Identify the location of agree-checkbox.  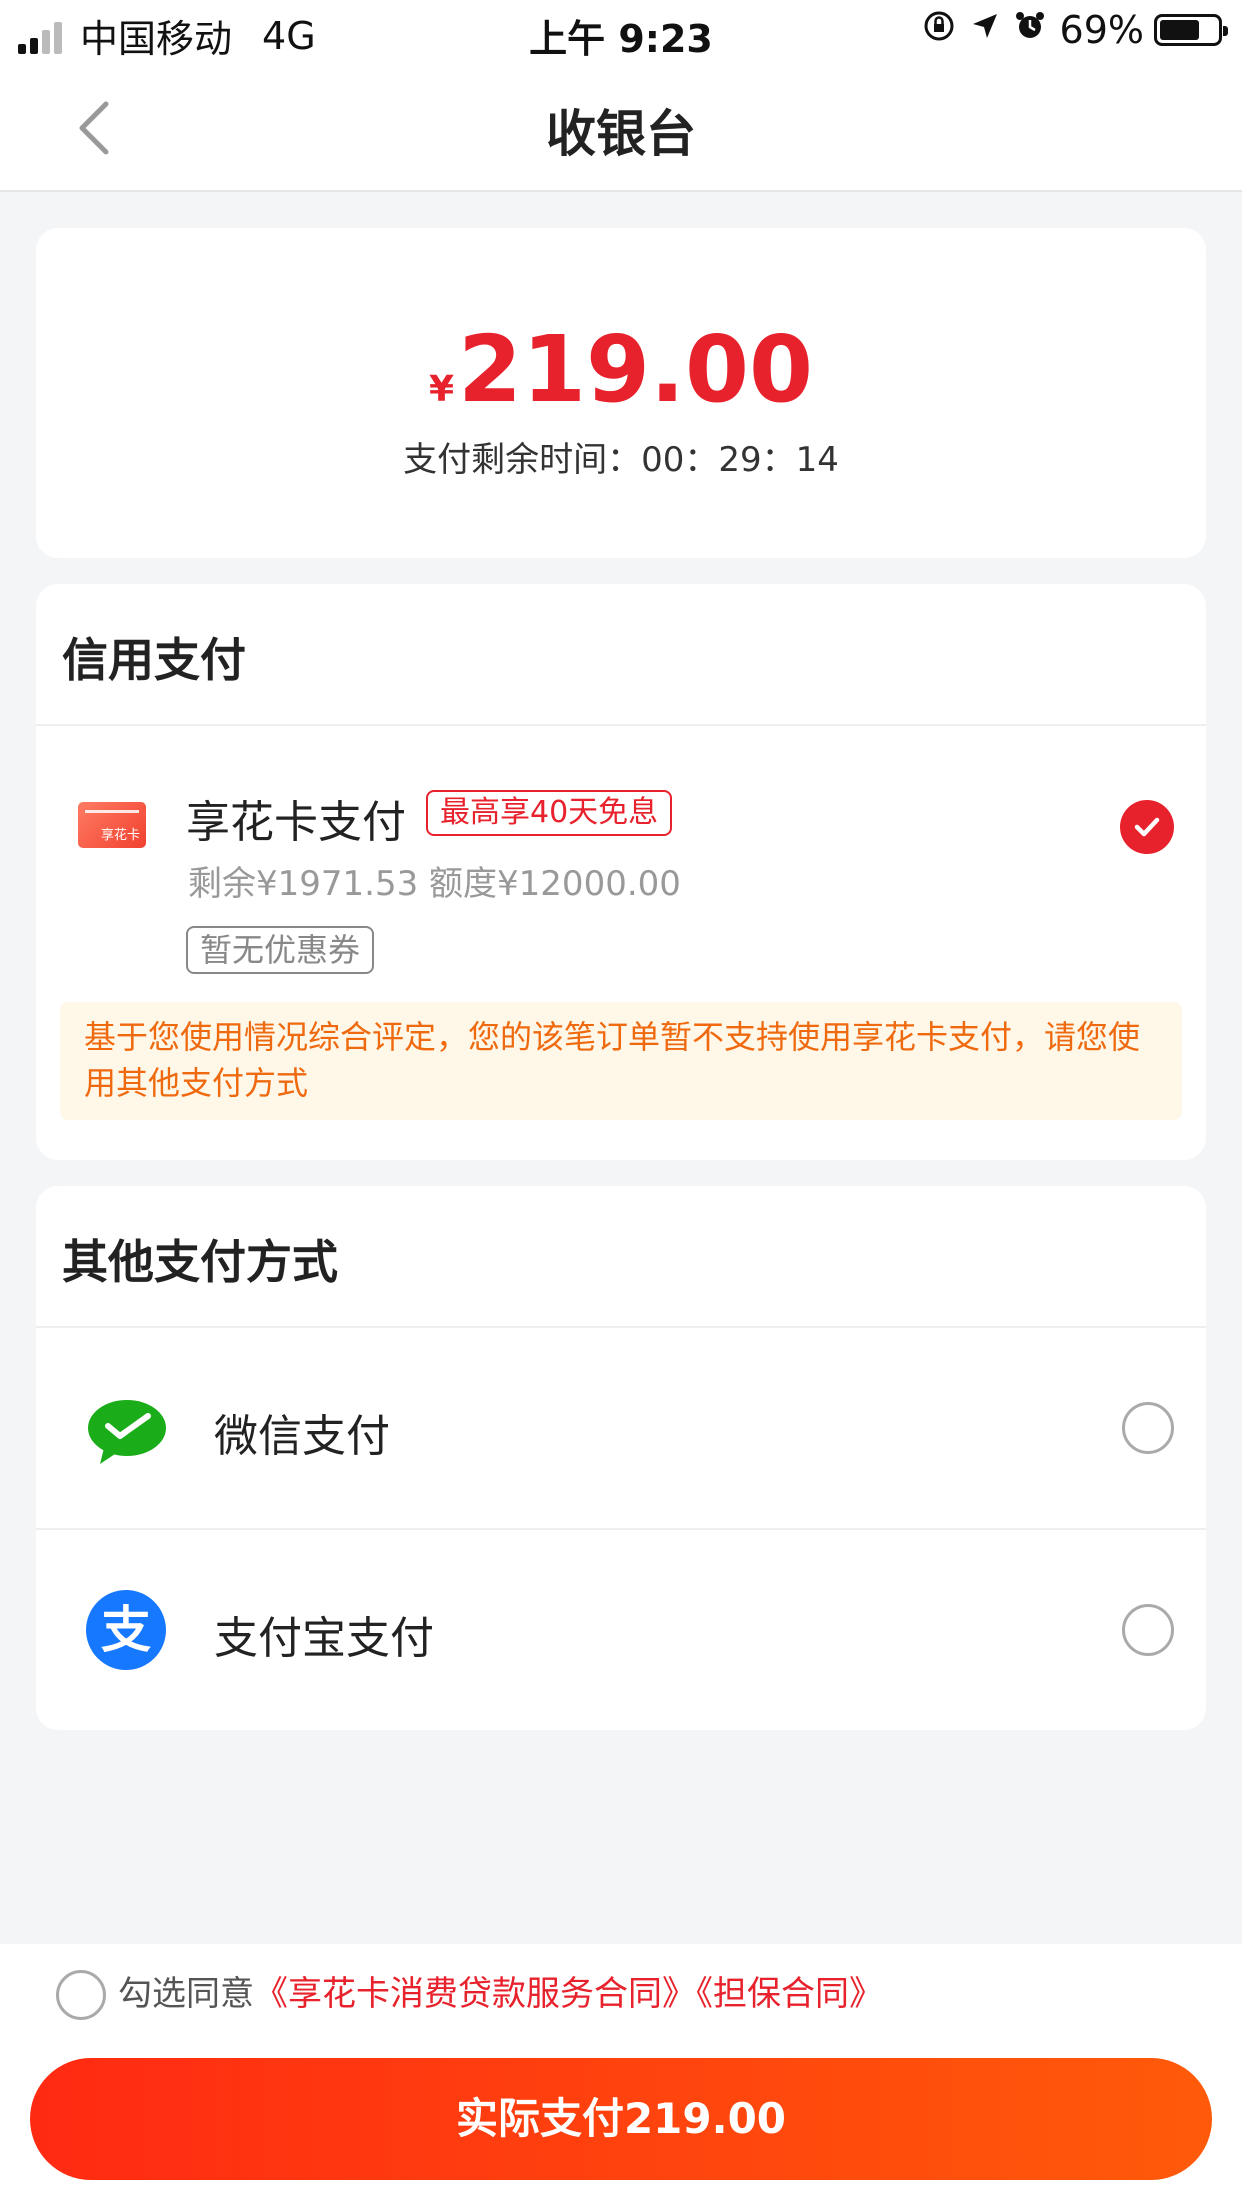
(81, 1995).